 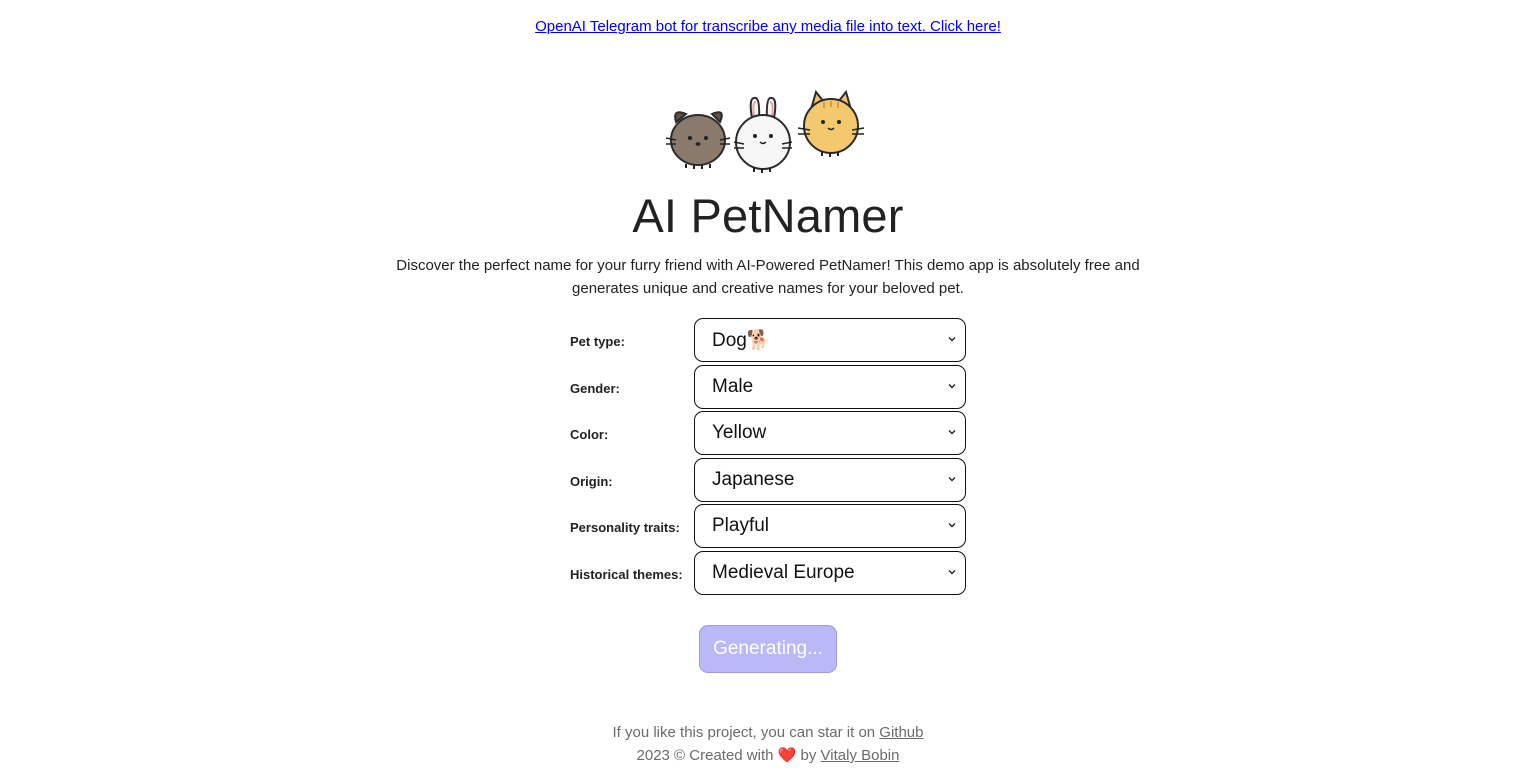 What do you see at coordinates (830, 479) in the screenshot?
I see `origin-select: Japanese` at bounding box center [830, 479].